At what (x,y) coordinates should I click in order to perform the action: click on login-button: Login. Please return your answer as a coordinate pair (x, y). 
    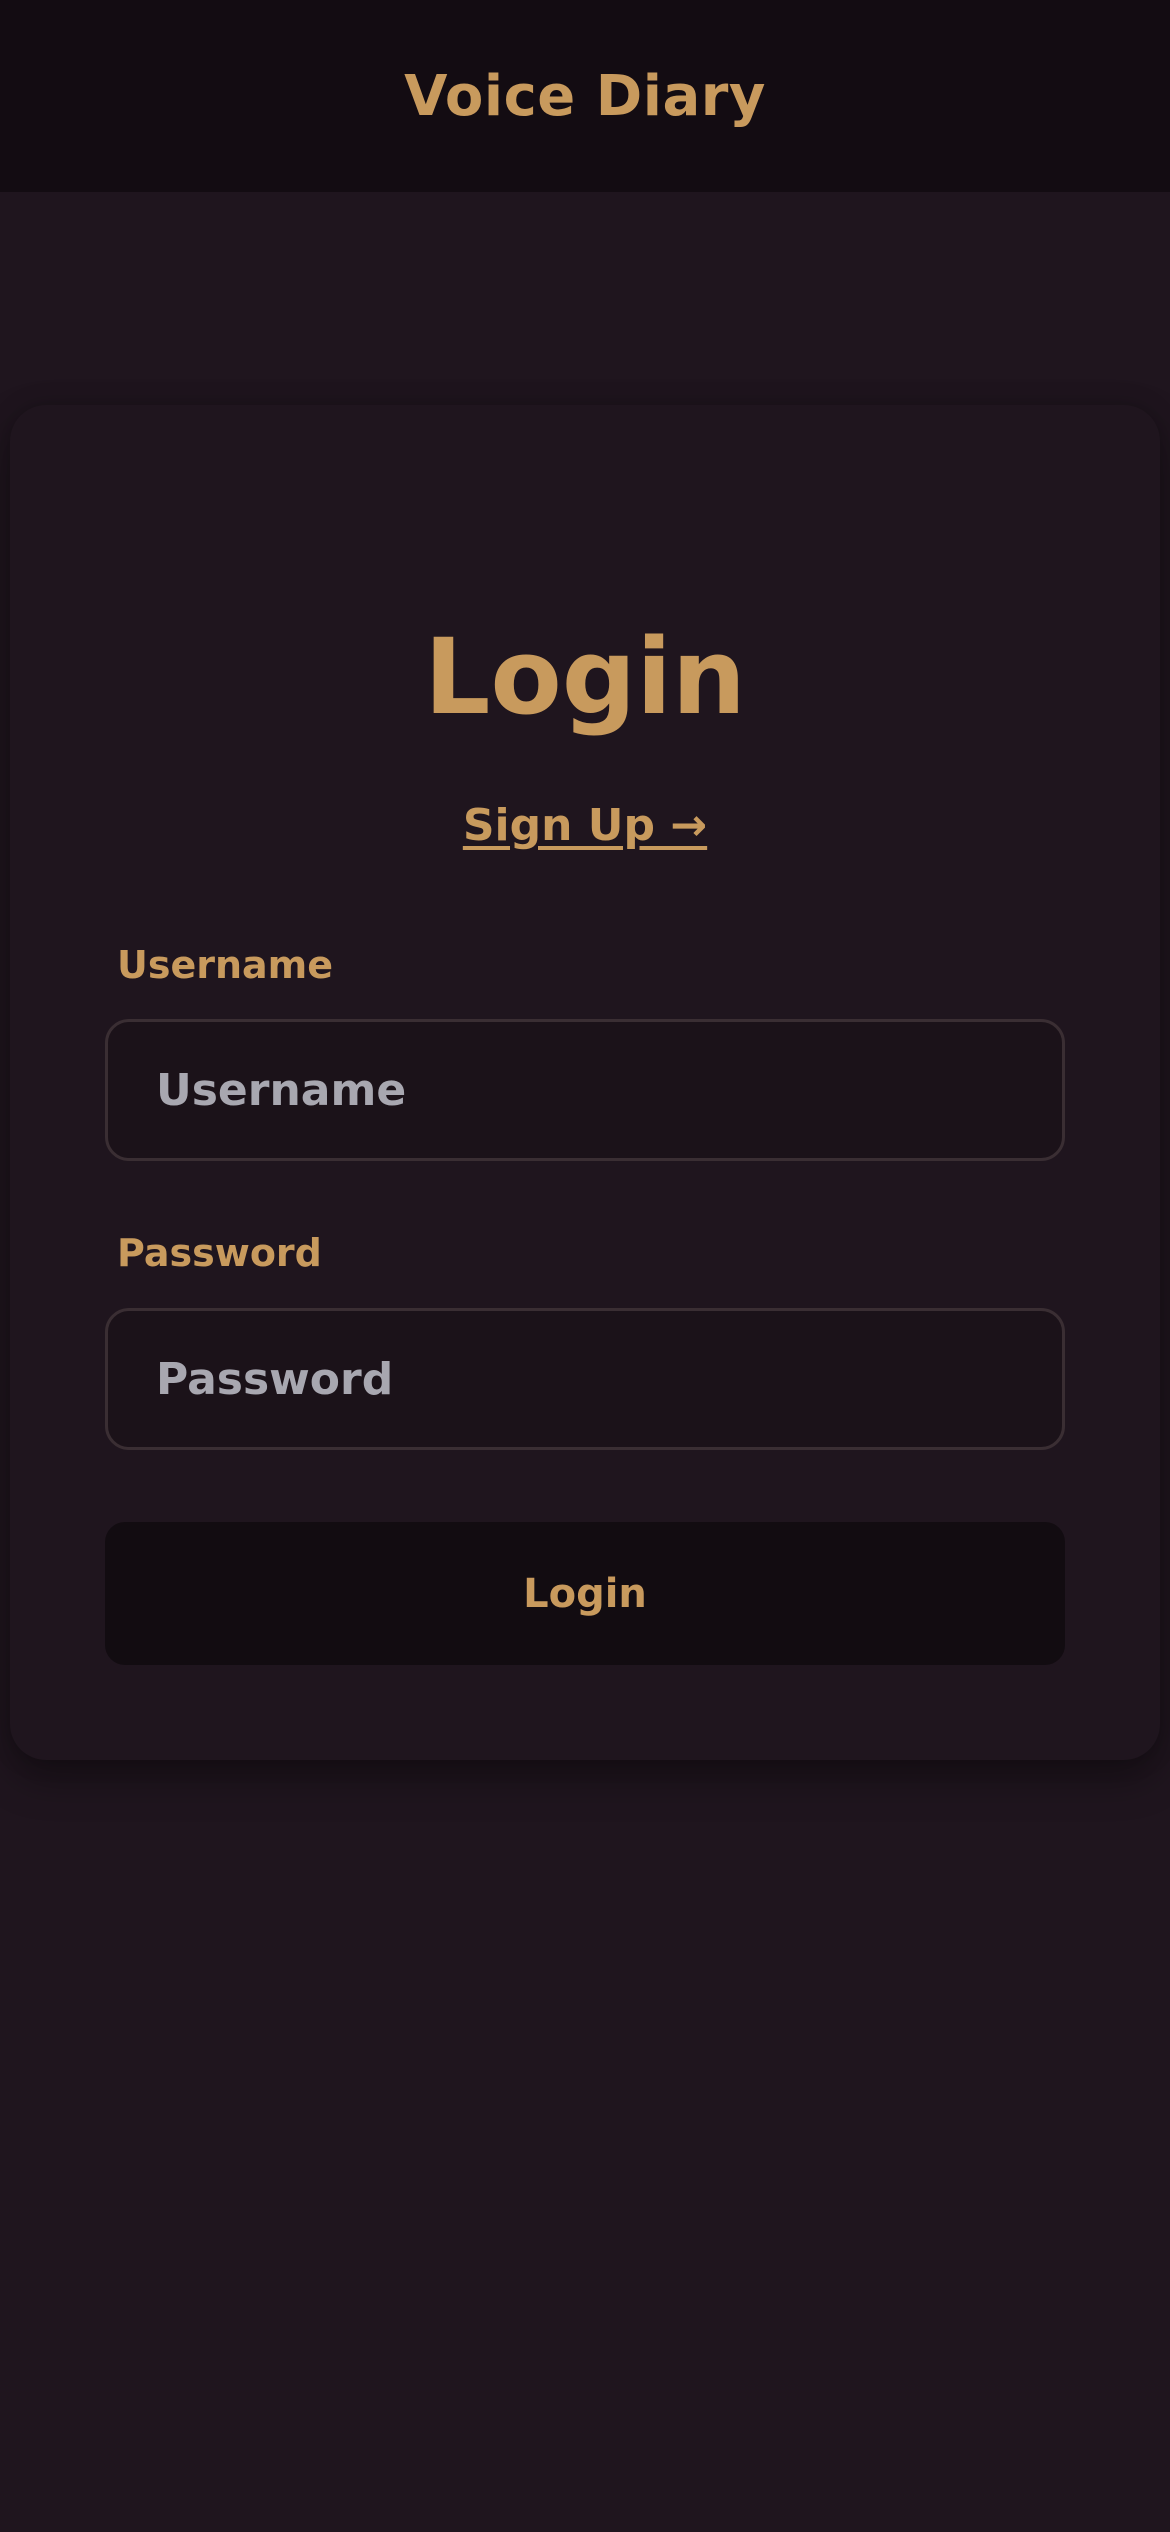
    Looking at the image, I should click on (585, 1593).